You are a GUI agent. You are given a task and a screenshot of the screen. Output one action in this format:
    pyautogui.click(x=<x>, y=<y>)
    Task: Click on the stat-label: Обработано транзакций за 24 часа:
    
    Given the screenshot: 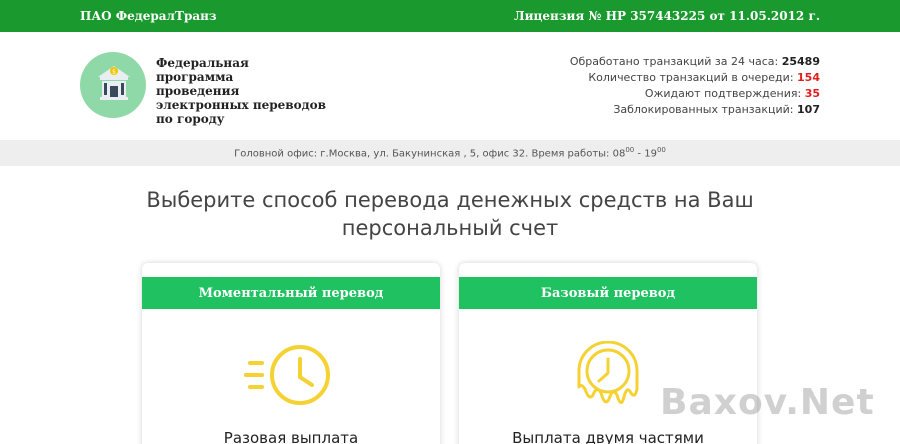 What is the action you would take?
    pyautogui.click(x=674, y=61)
    